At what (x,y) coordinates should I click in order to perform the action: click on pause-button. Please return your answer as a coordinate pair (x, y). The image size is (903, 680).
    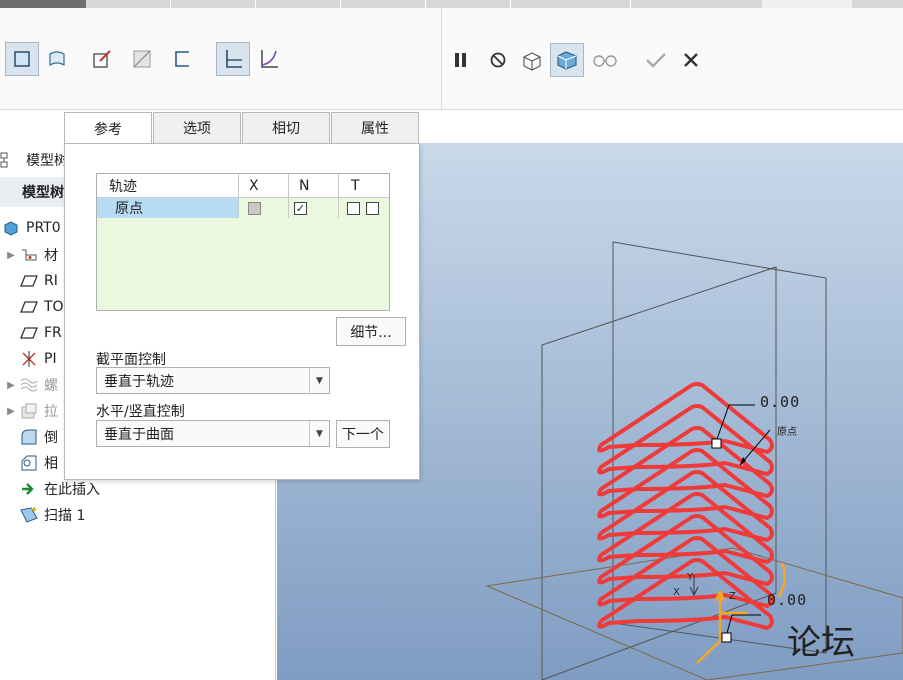
    Looking at the image, I should click on (461, 60).